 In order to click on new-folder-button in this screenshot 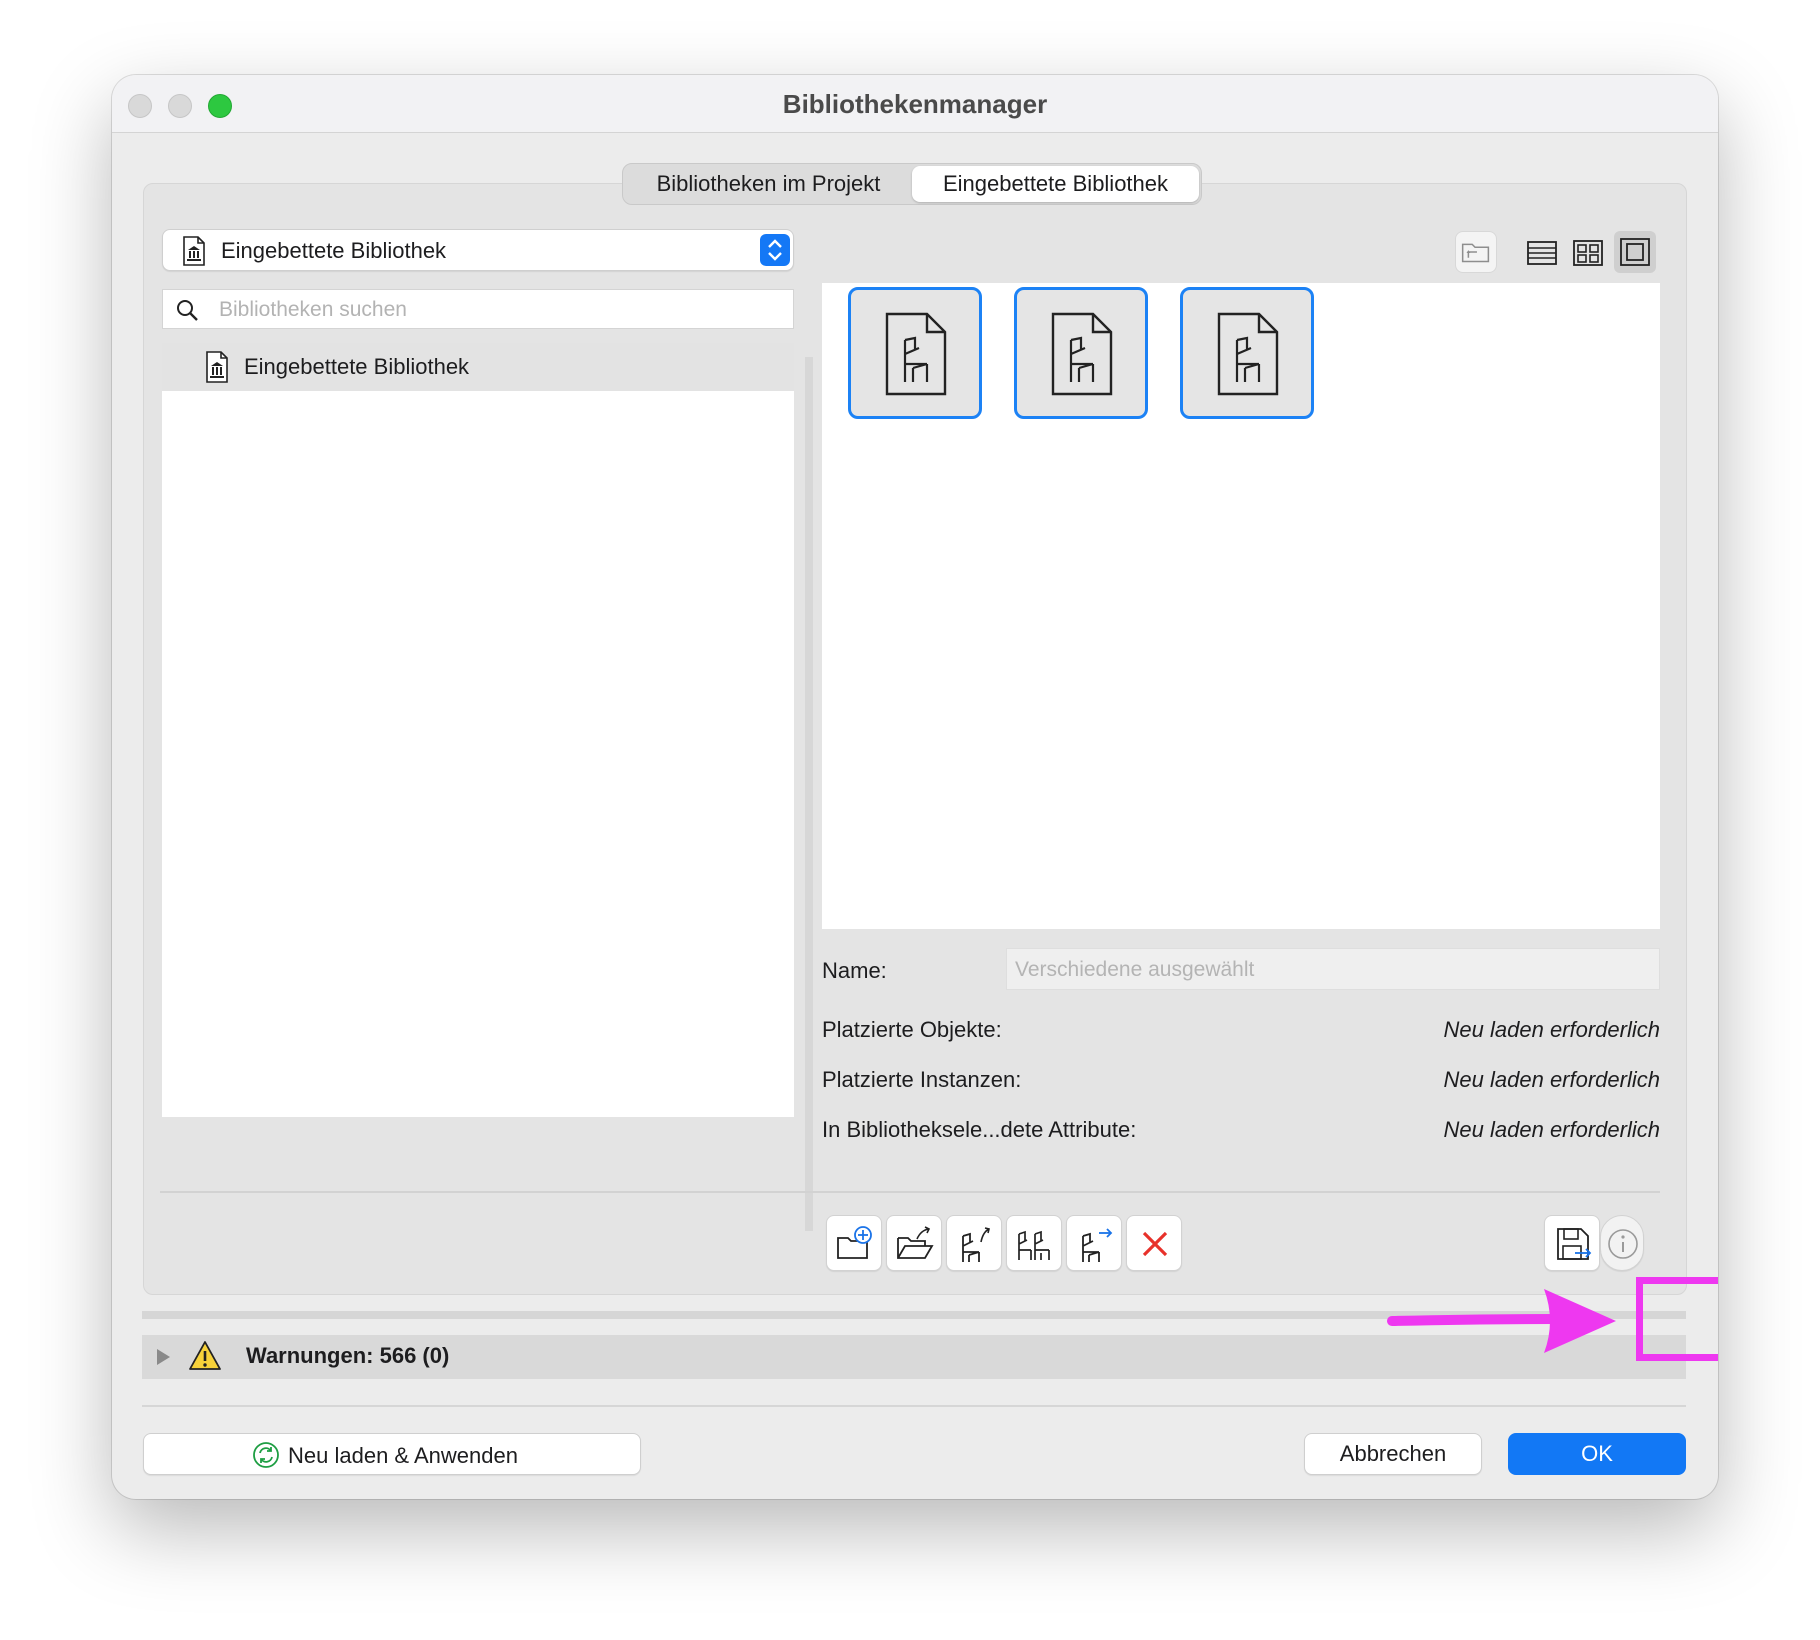, I will do `click(854, 1243)`.